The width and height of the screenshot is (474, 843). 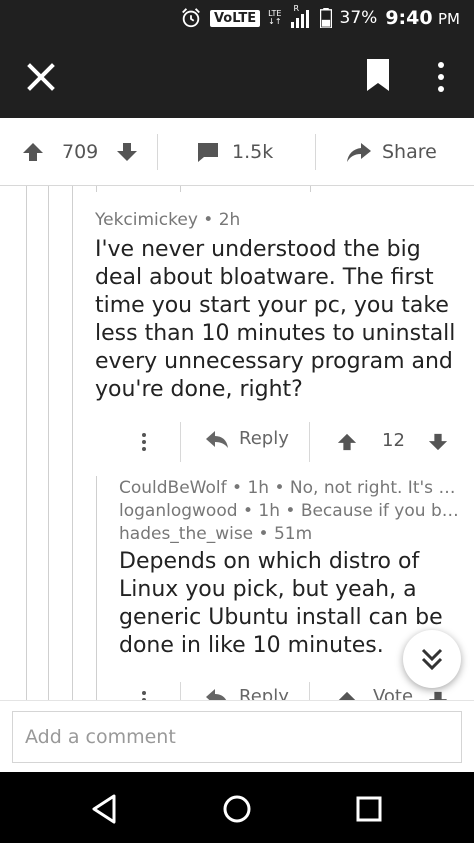 I want to click on recents-icon, so click(x=369, y=809).